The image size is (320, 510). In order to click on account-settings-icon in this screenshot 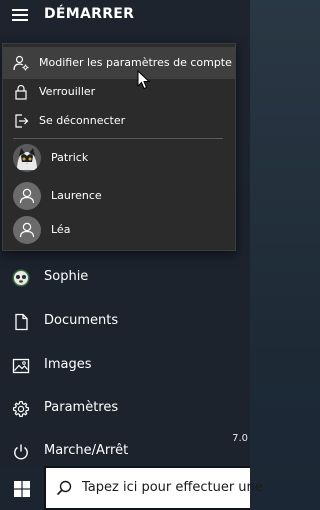, I will do `click(21, 63)`.